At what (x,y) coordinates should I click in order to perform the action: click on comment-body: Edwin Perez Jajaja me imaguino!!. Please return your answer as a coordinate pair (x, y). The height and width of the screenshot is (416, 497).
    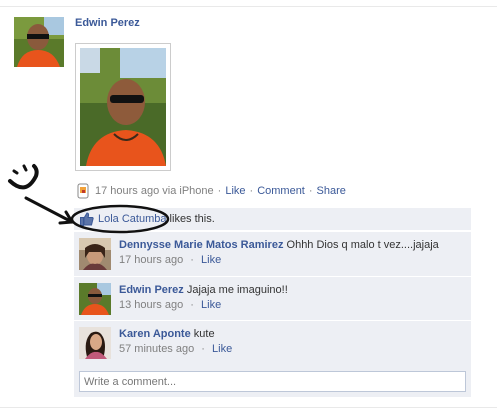
    Looking at the image, I should click on (203, 290).